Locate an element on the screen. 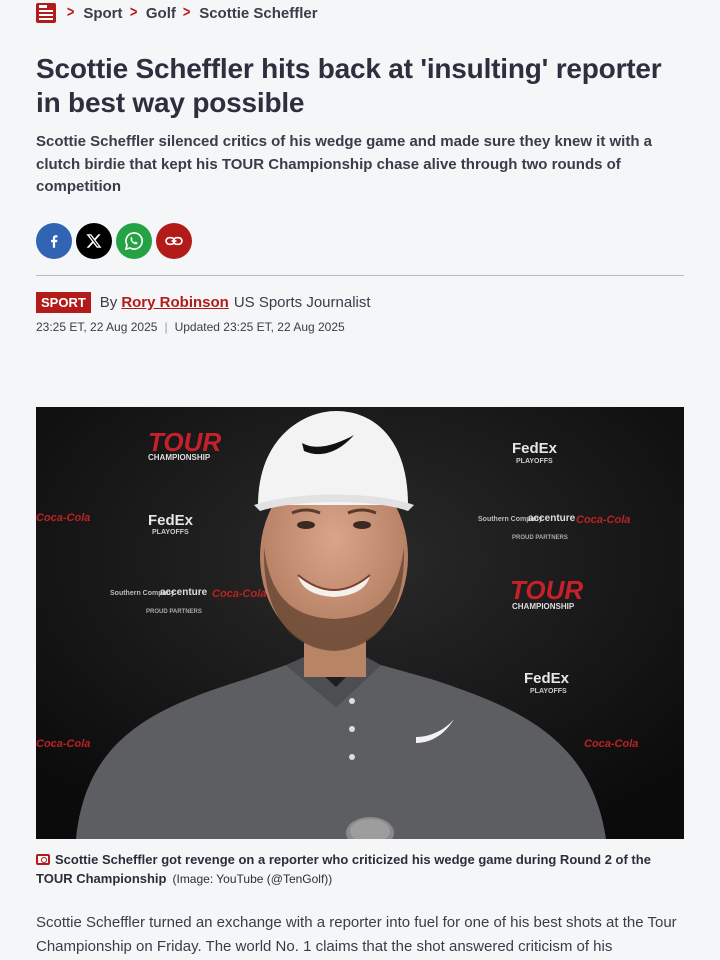  whatsapp-share-button is located at coordinates (134, 241).